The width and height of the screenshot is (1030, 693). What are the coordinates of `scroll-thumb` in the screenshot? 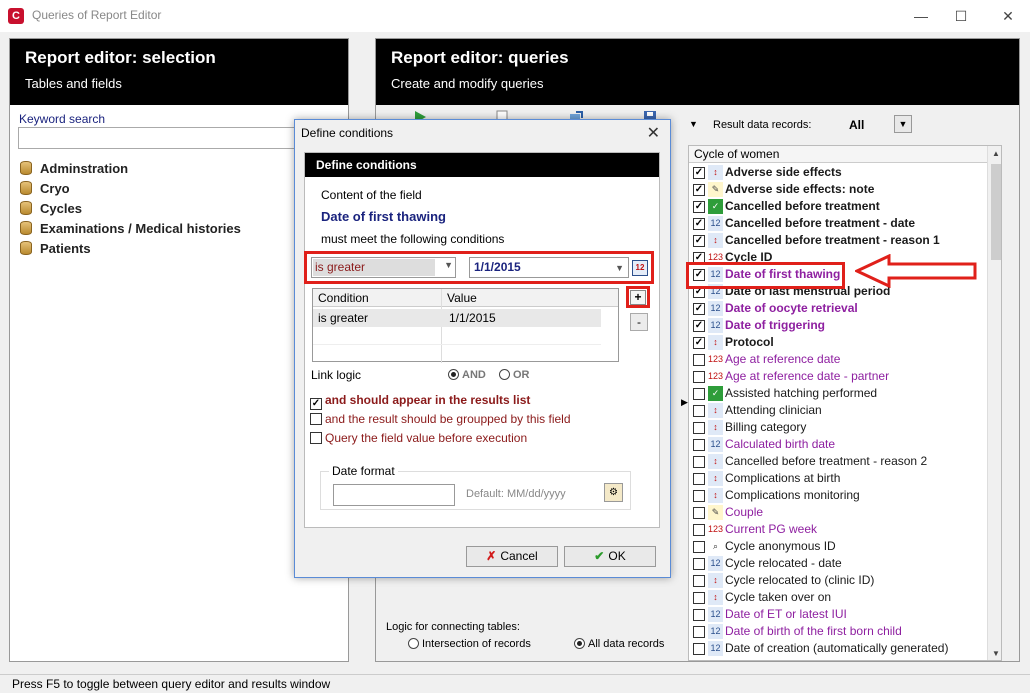 It's located at (996, 212).